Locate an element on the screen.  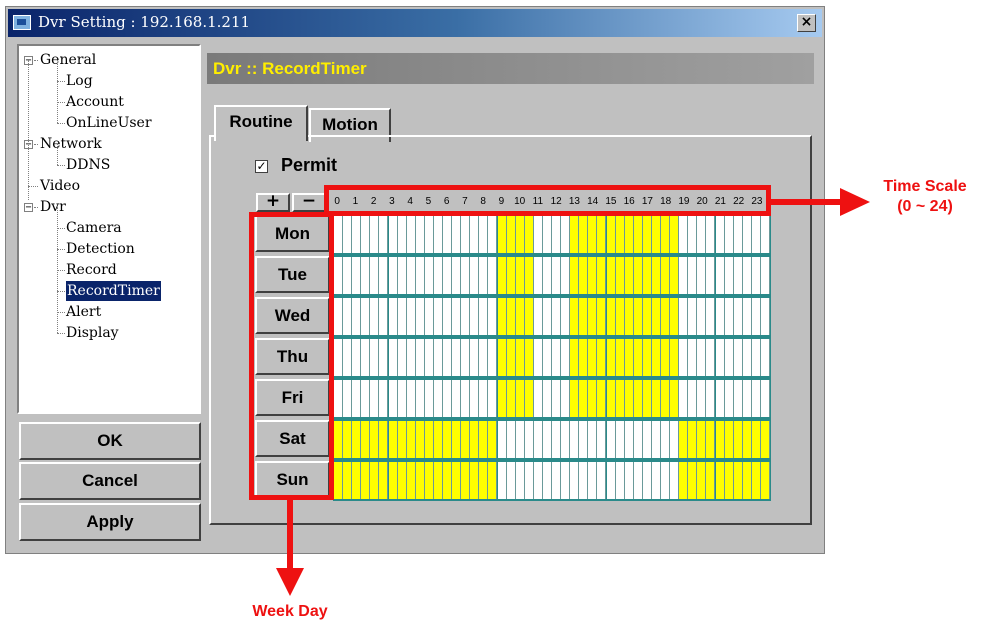
tree-item-ddns: DDNS is located at coordinates (88, 165).